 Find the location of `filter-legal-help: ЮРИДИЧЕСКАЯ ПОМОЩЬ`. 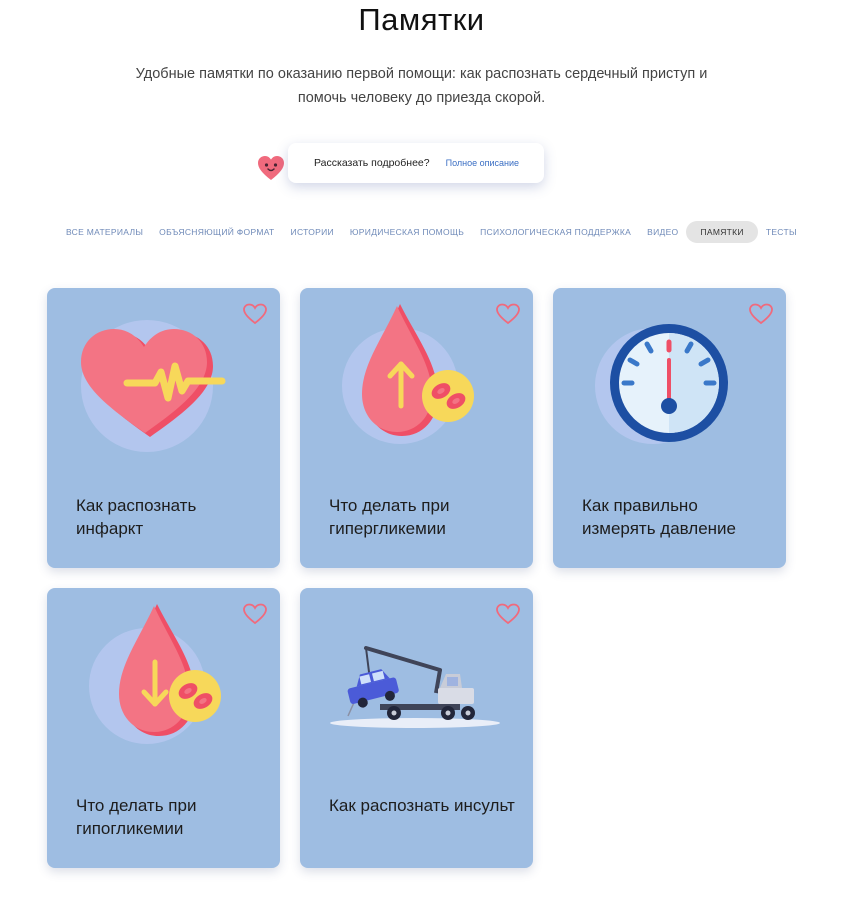

filter-legal-help: ЮРИДИЧЕСКАЯ ПОМОЩЬ is located at coordinates (407, 232).